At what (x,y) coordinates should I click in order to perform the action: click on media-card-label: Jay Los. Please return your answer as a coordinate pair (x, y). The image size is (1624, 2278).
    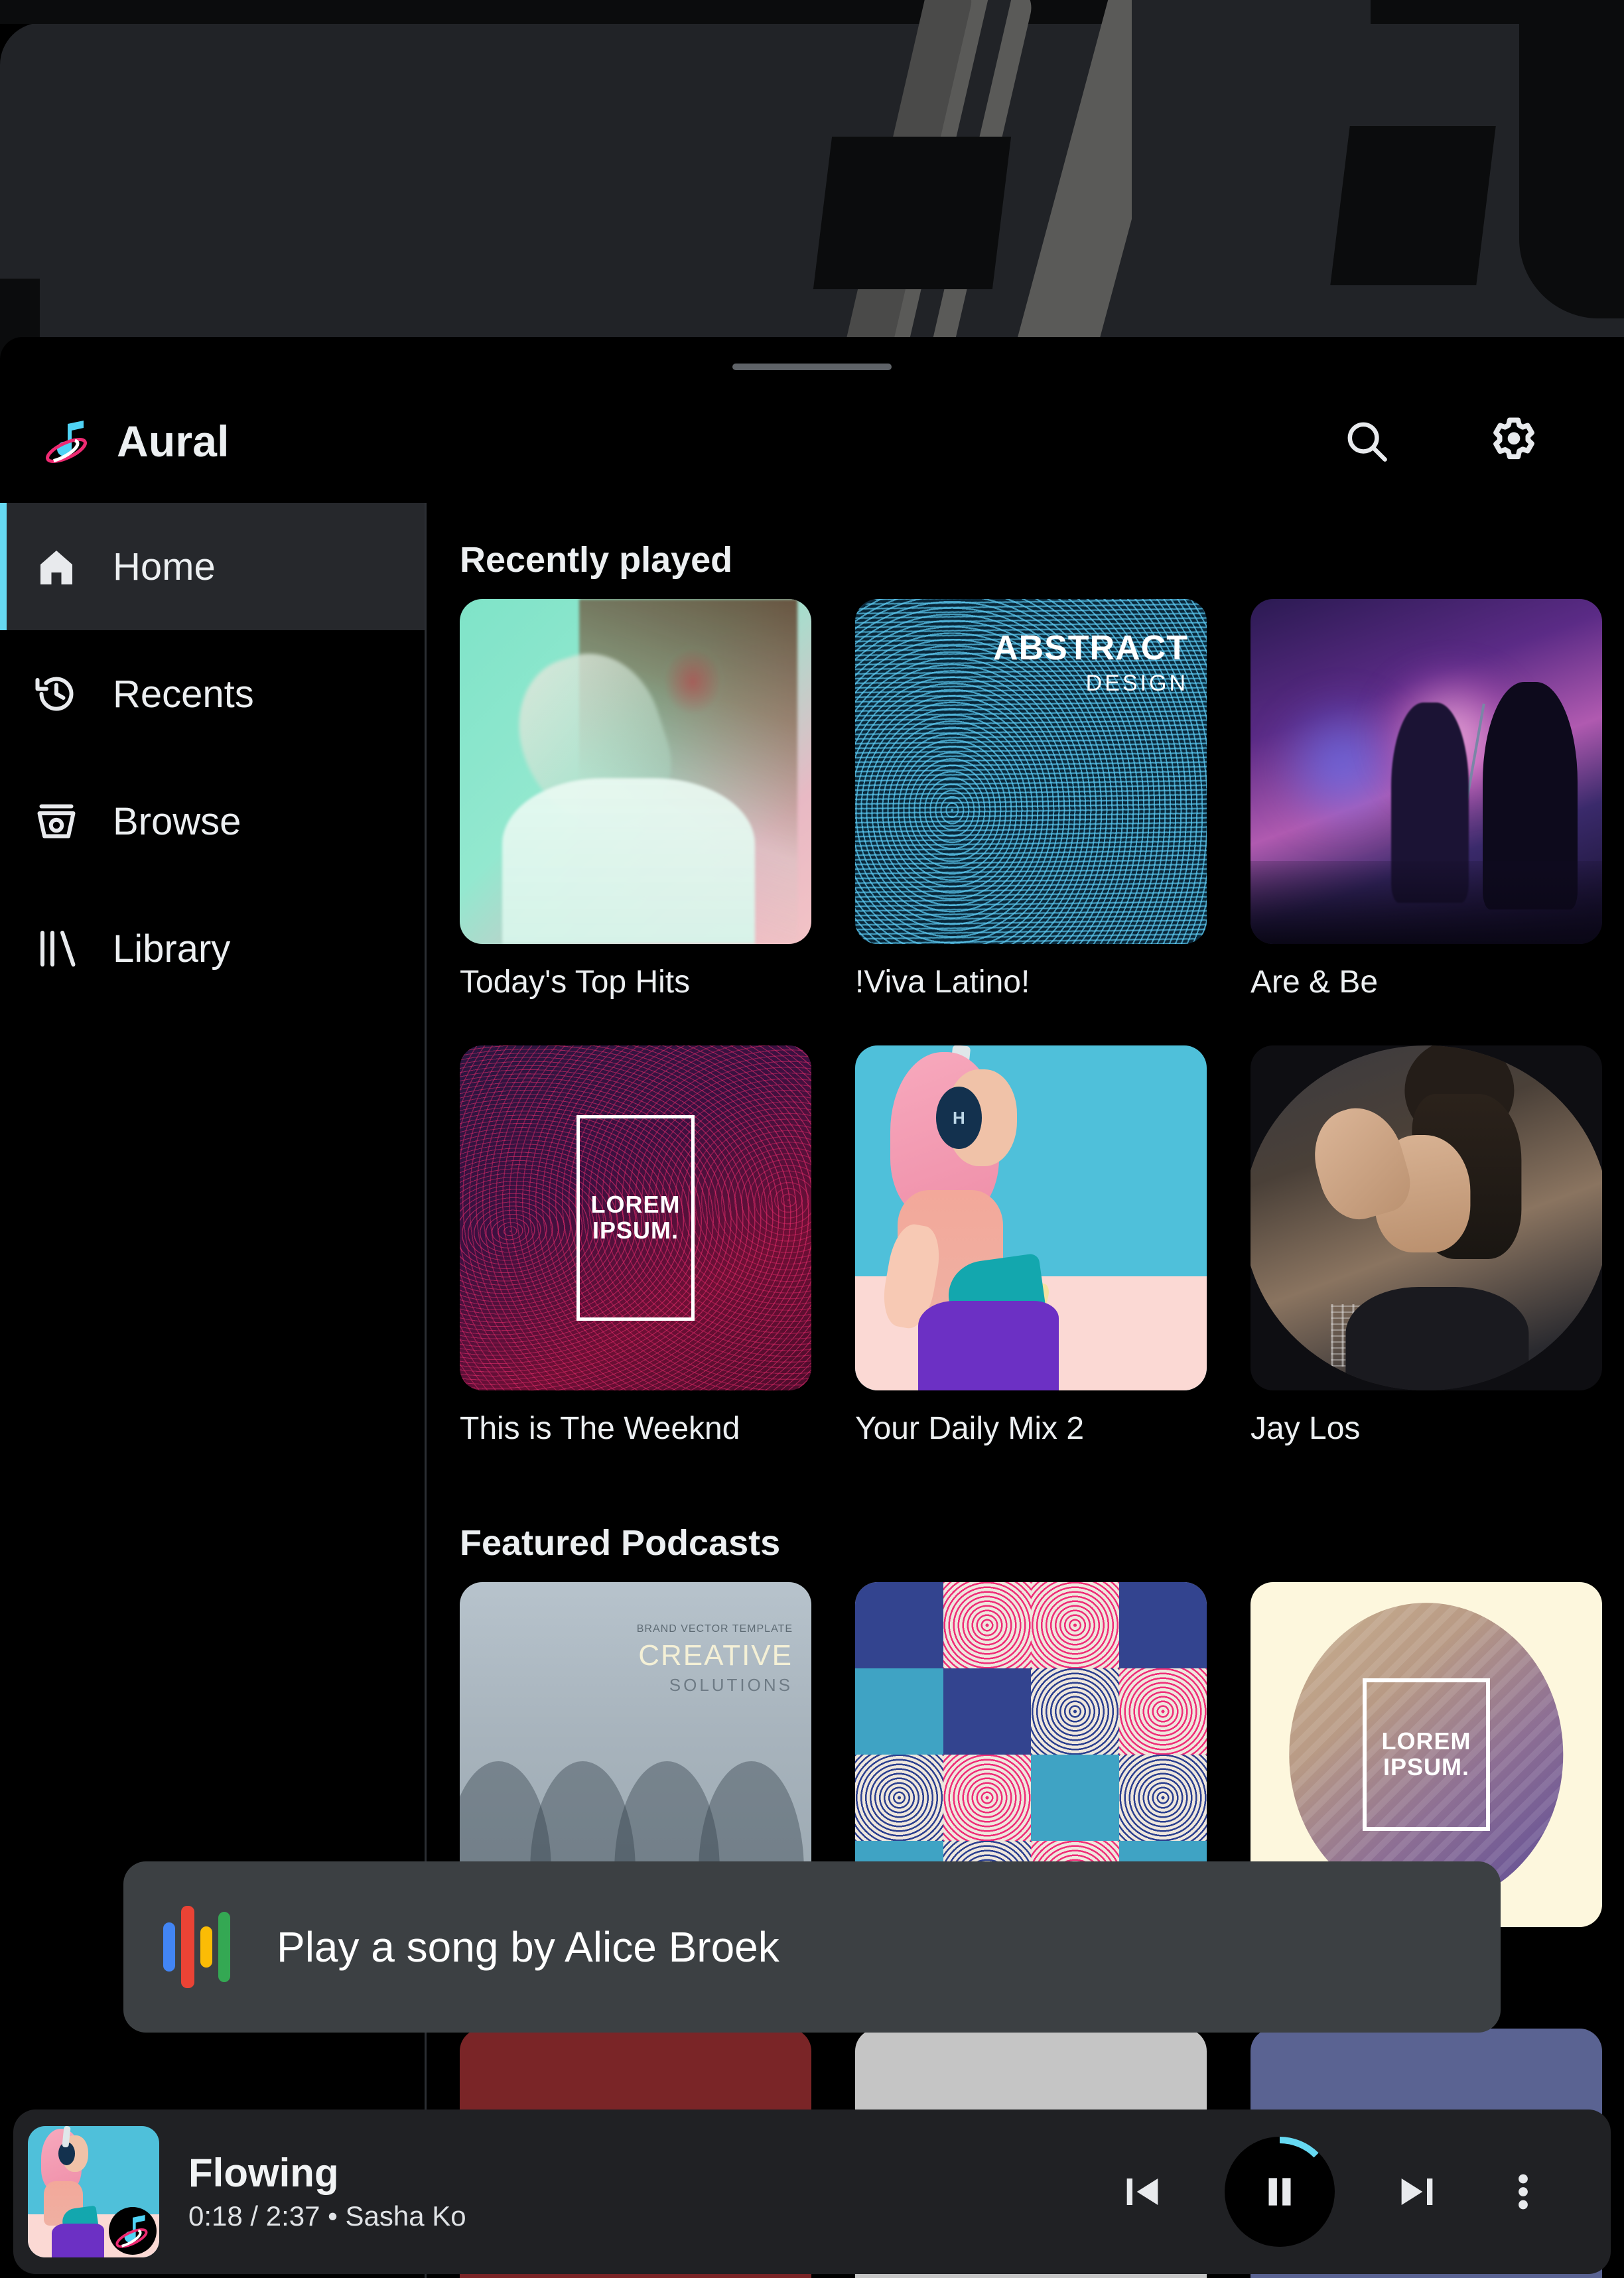
    Looking at the image, I should click on (1306, 1428).